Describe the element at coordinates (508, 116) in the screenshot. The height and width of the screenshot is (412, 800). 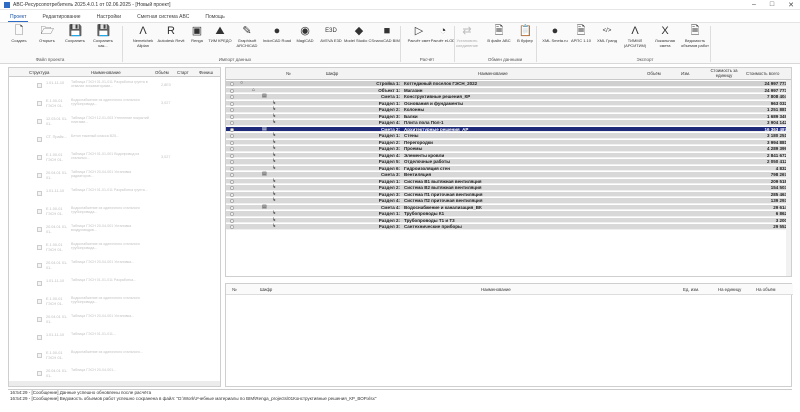
I see `estimate-row: ↳ Раздел 3: Балки 1 689 349` at that location.